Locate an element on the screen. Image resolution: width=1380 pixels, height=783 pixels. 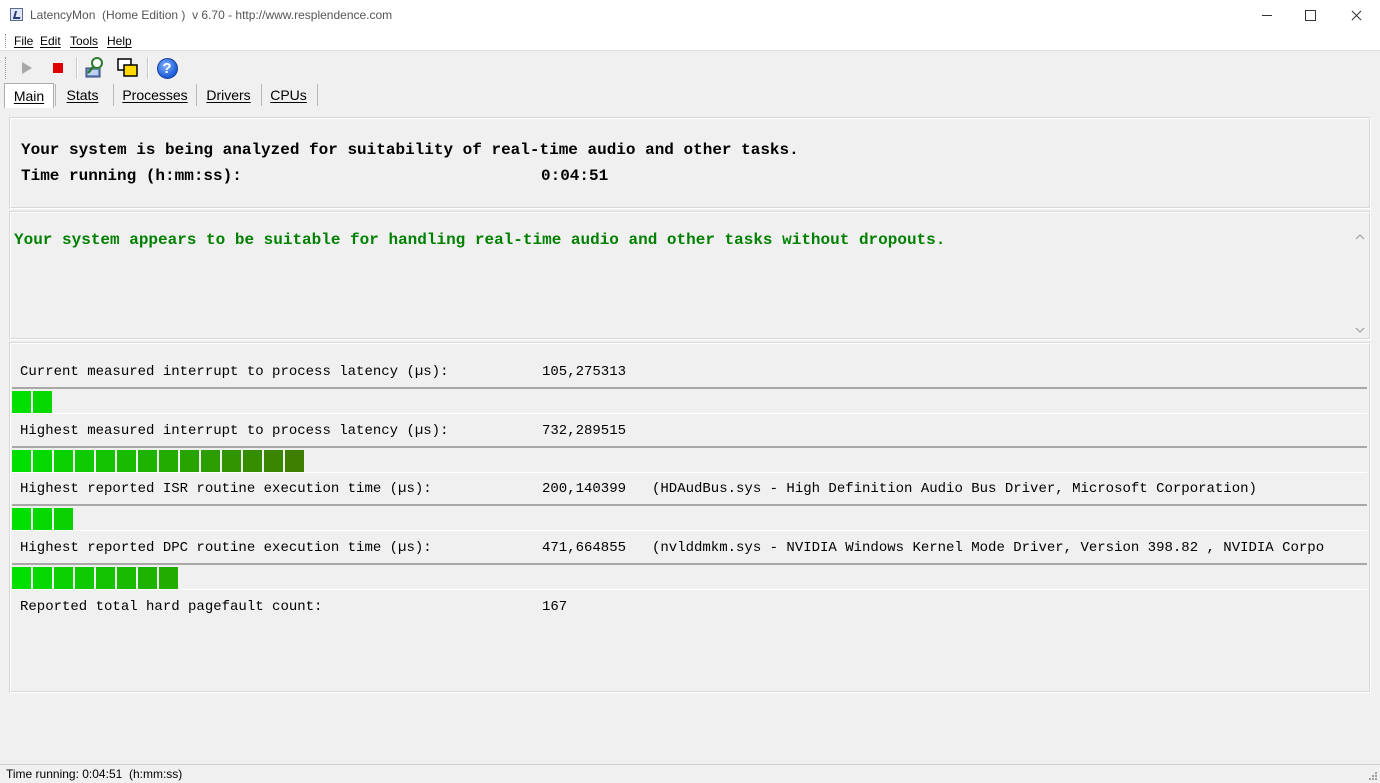
time-running-label: Time running (h:mm:ss): is located at coordinates (131, 176).